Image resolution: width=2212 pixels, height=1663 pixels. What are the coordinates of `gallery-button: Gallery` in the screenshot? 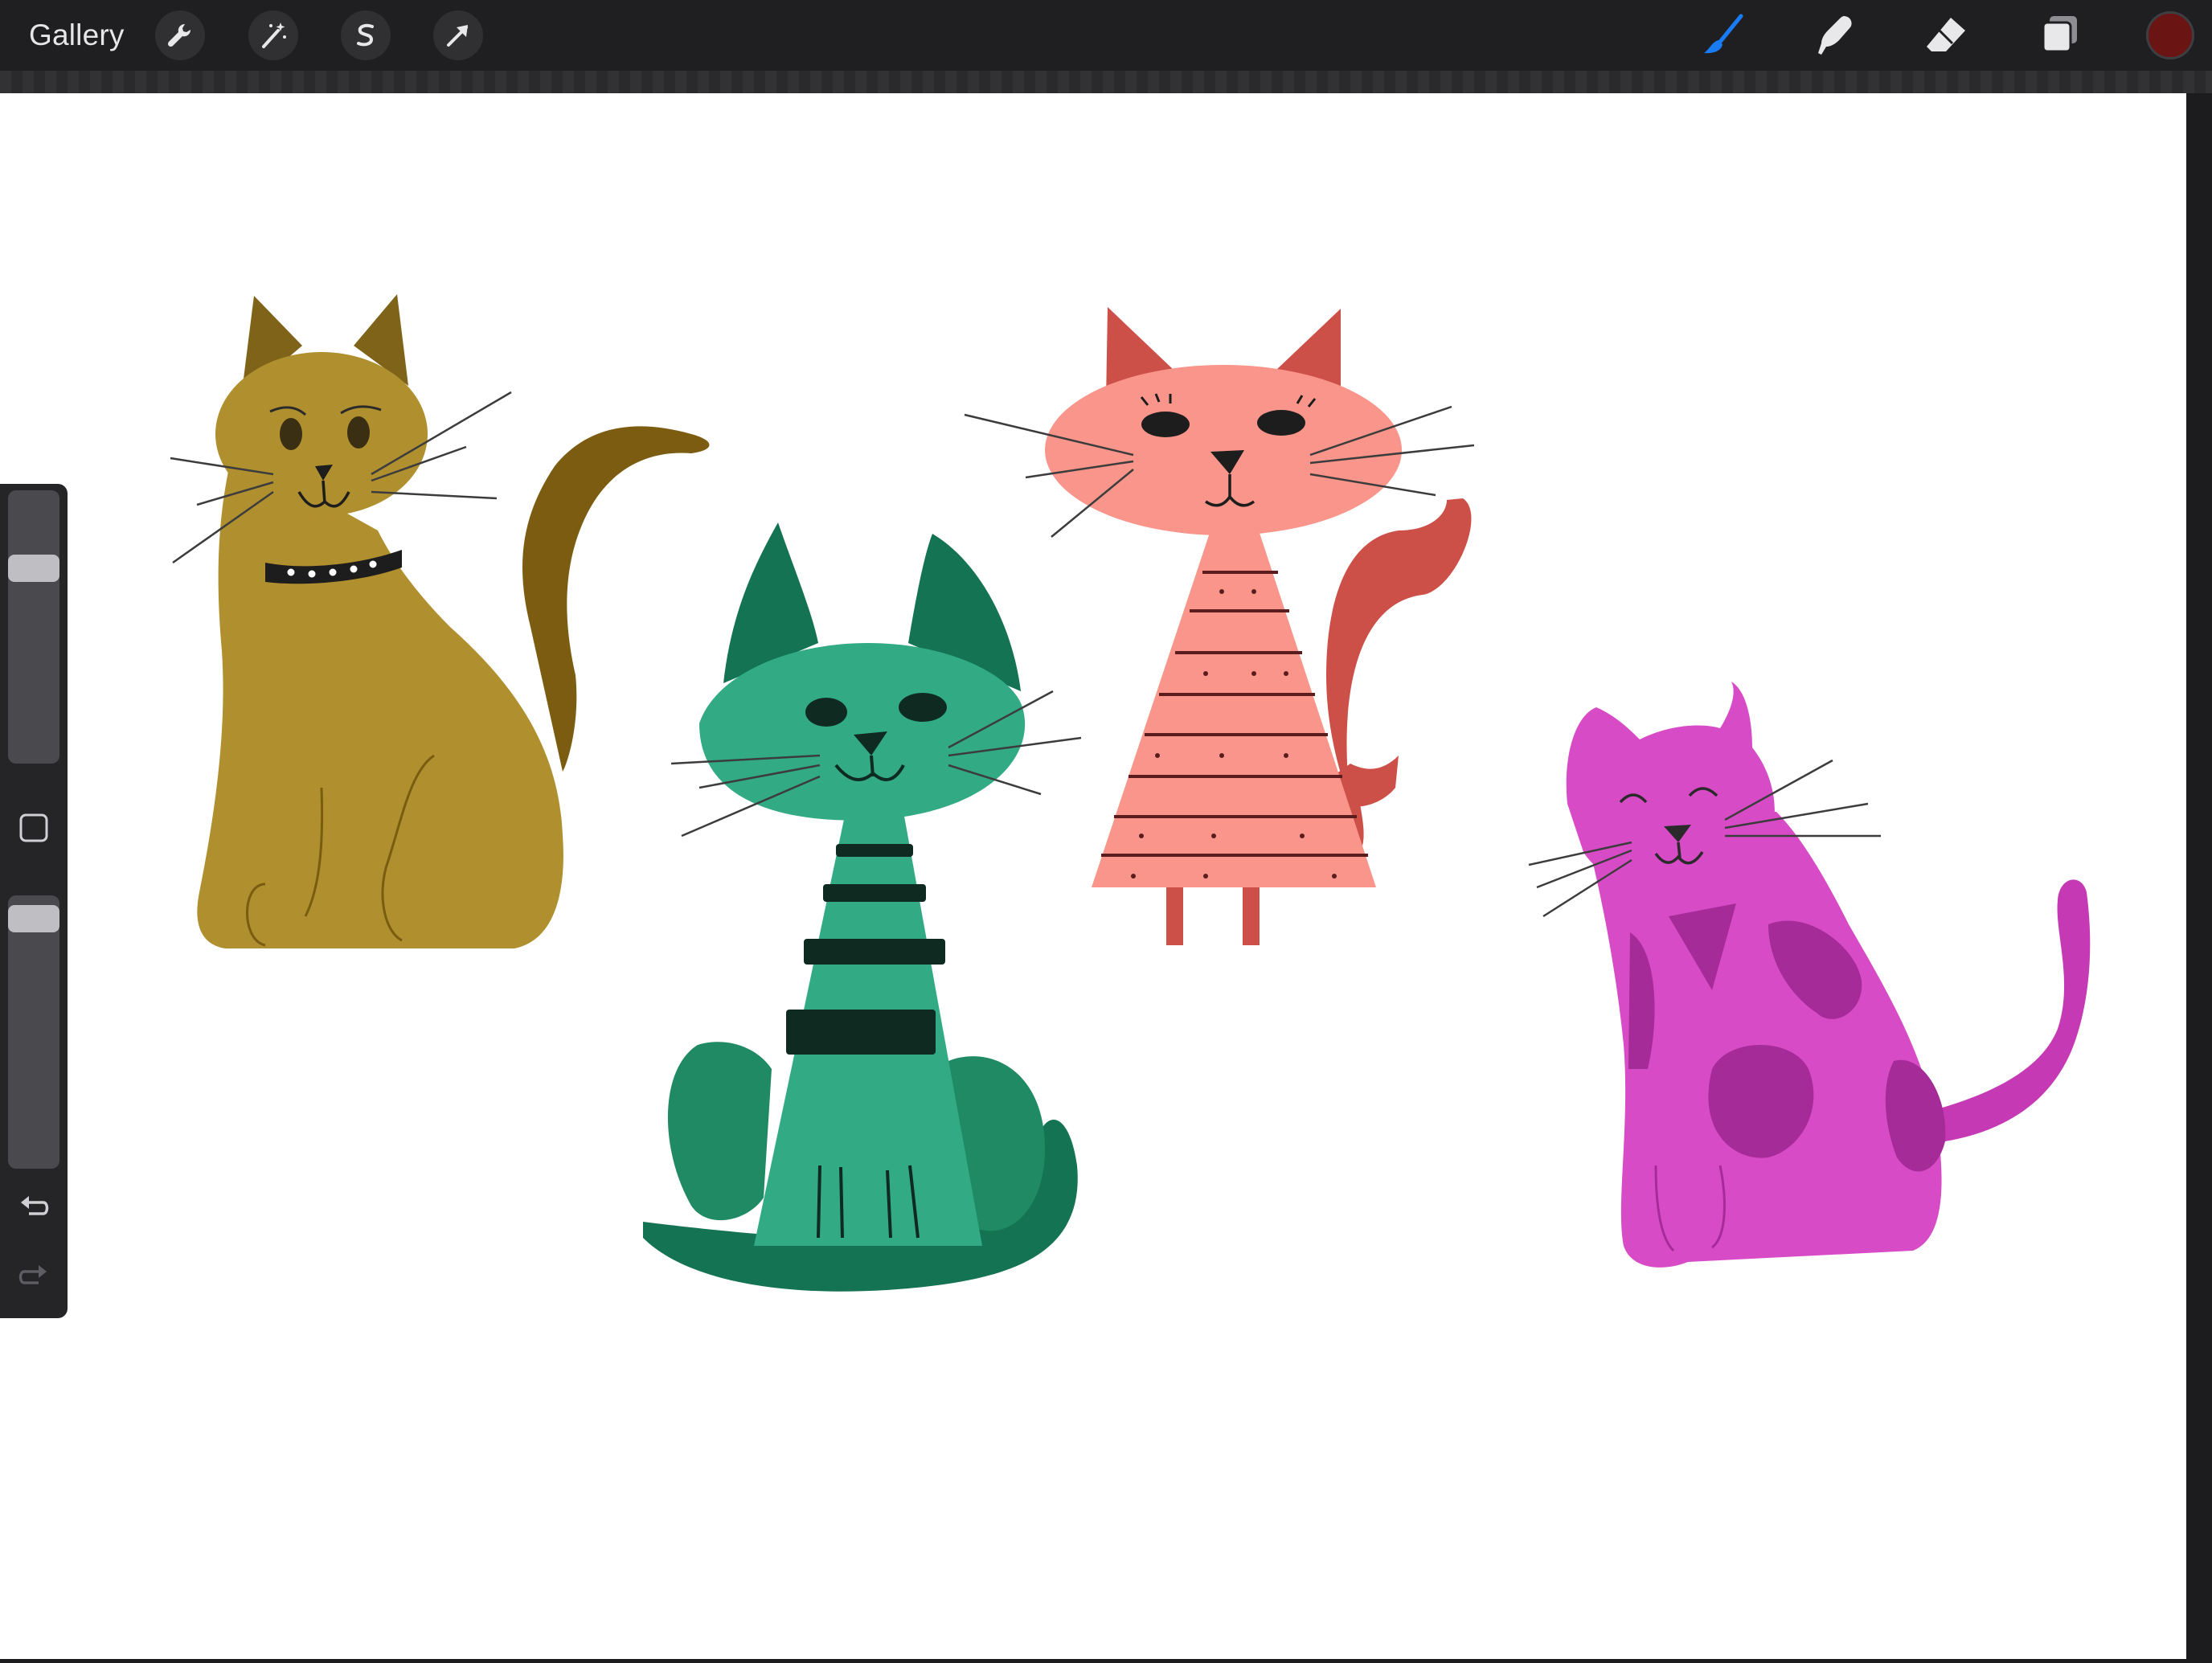 It's located at (77, 35).